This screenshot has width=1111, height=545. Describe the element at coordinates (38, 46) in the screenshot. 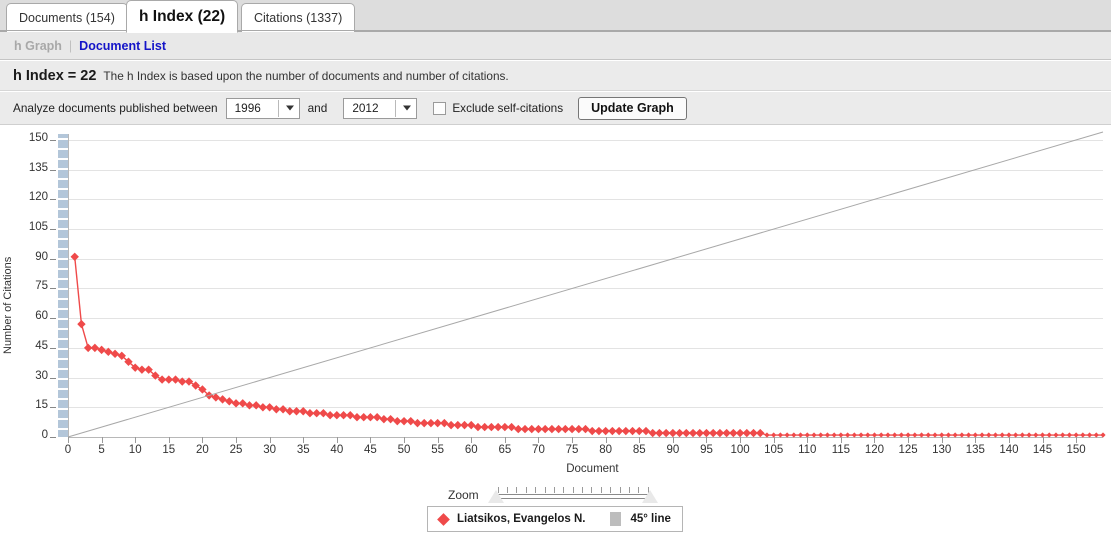

I see `subnav-item-h-graph: h Graph` at that location.